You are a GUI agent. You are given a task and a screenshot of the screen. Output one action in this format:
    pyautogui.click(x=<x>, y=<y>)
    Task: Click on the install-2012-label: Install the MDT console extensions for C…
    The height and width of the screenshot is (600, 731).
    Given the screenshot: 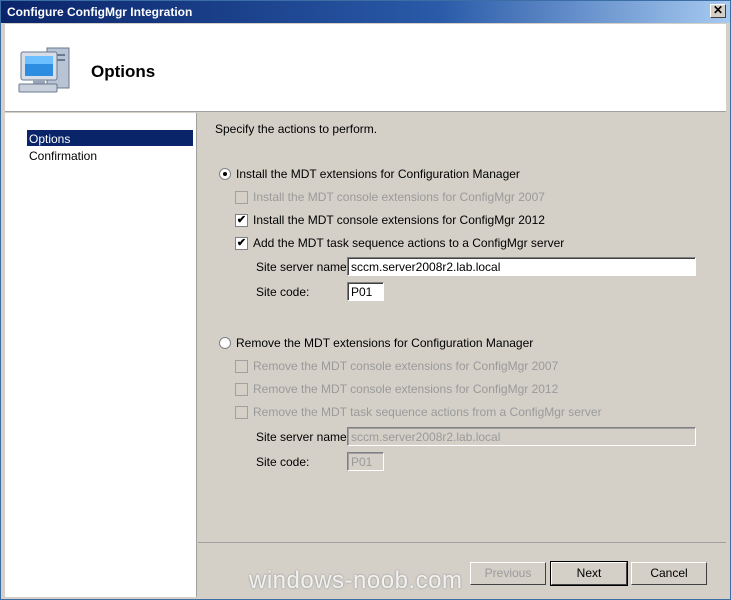 What is the action you would take?
    pyautogui.click(x=399, y=220)
    